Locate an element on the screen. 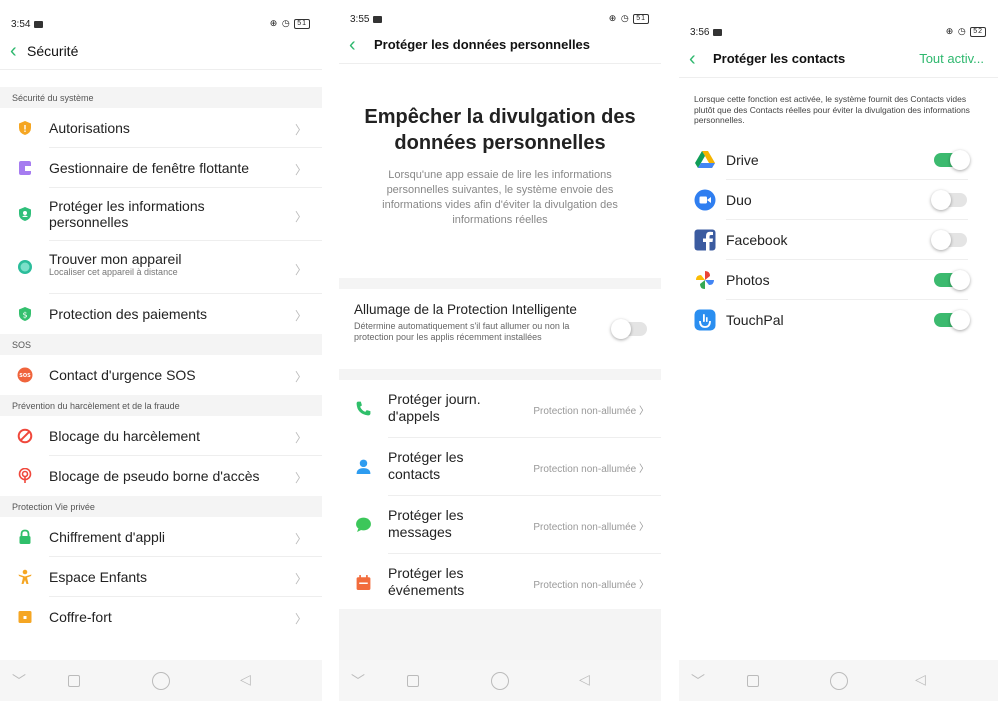 Image resolution: width=998 pixels, height=701 pixels. smart-protection-title: Allumage de la Protection Intelligente is located at coordinates (465, 309).